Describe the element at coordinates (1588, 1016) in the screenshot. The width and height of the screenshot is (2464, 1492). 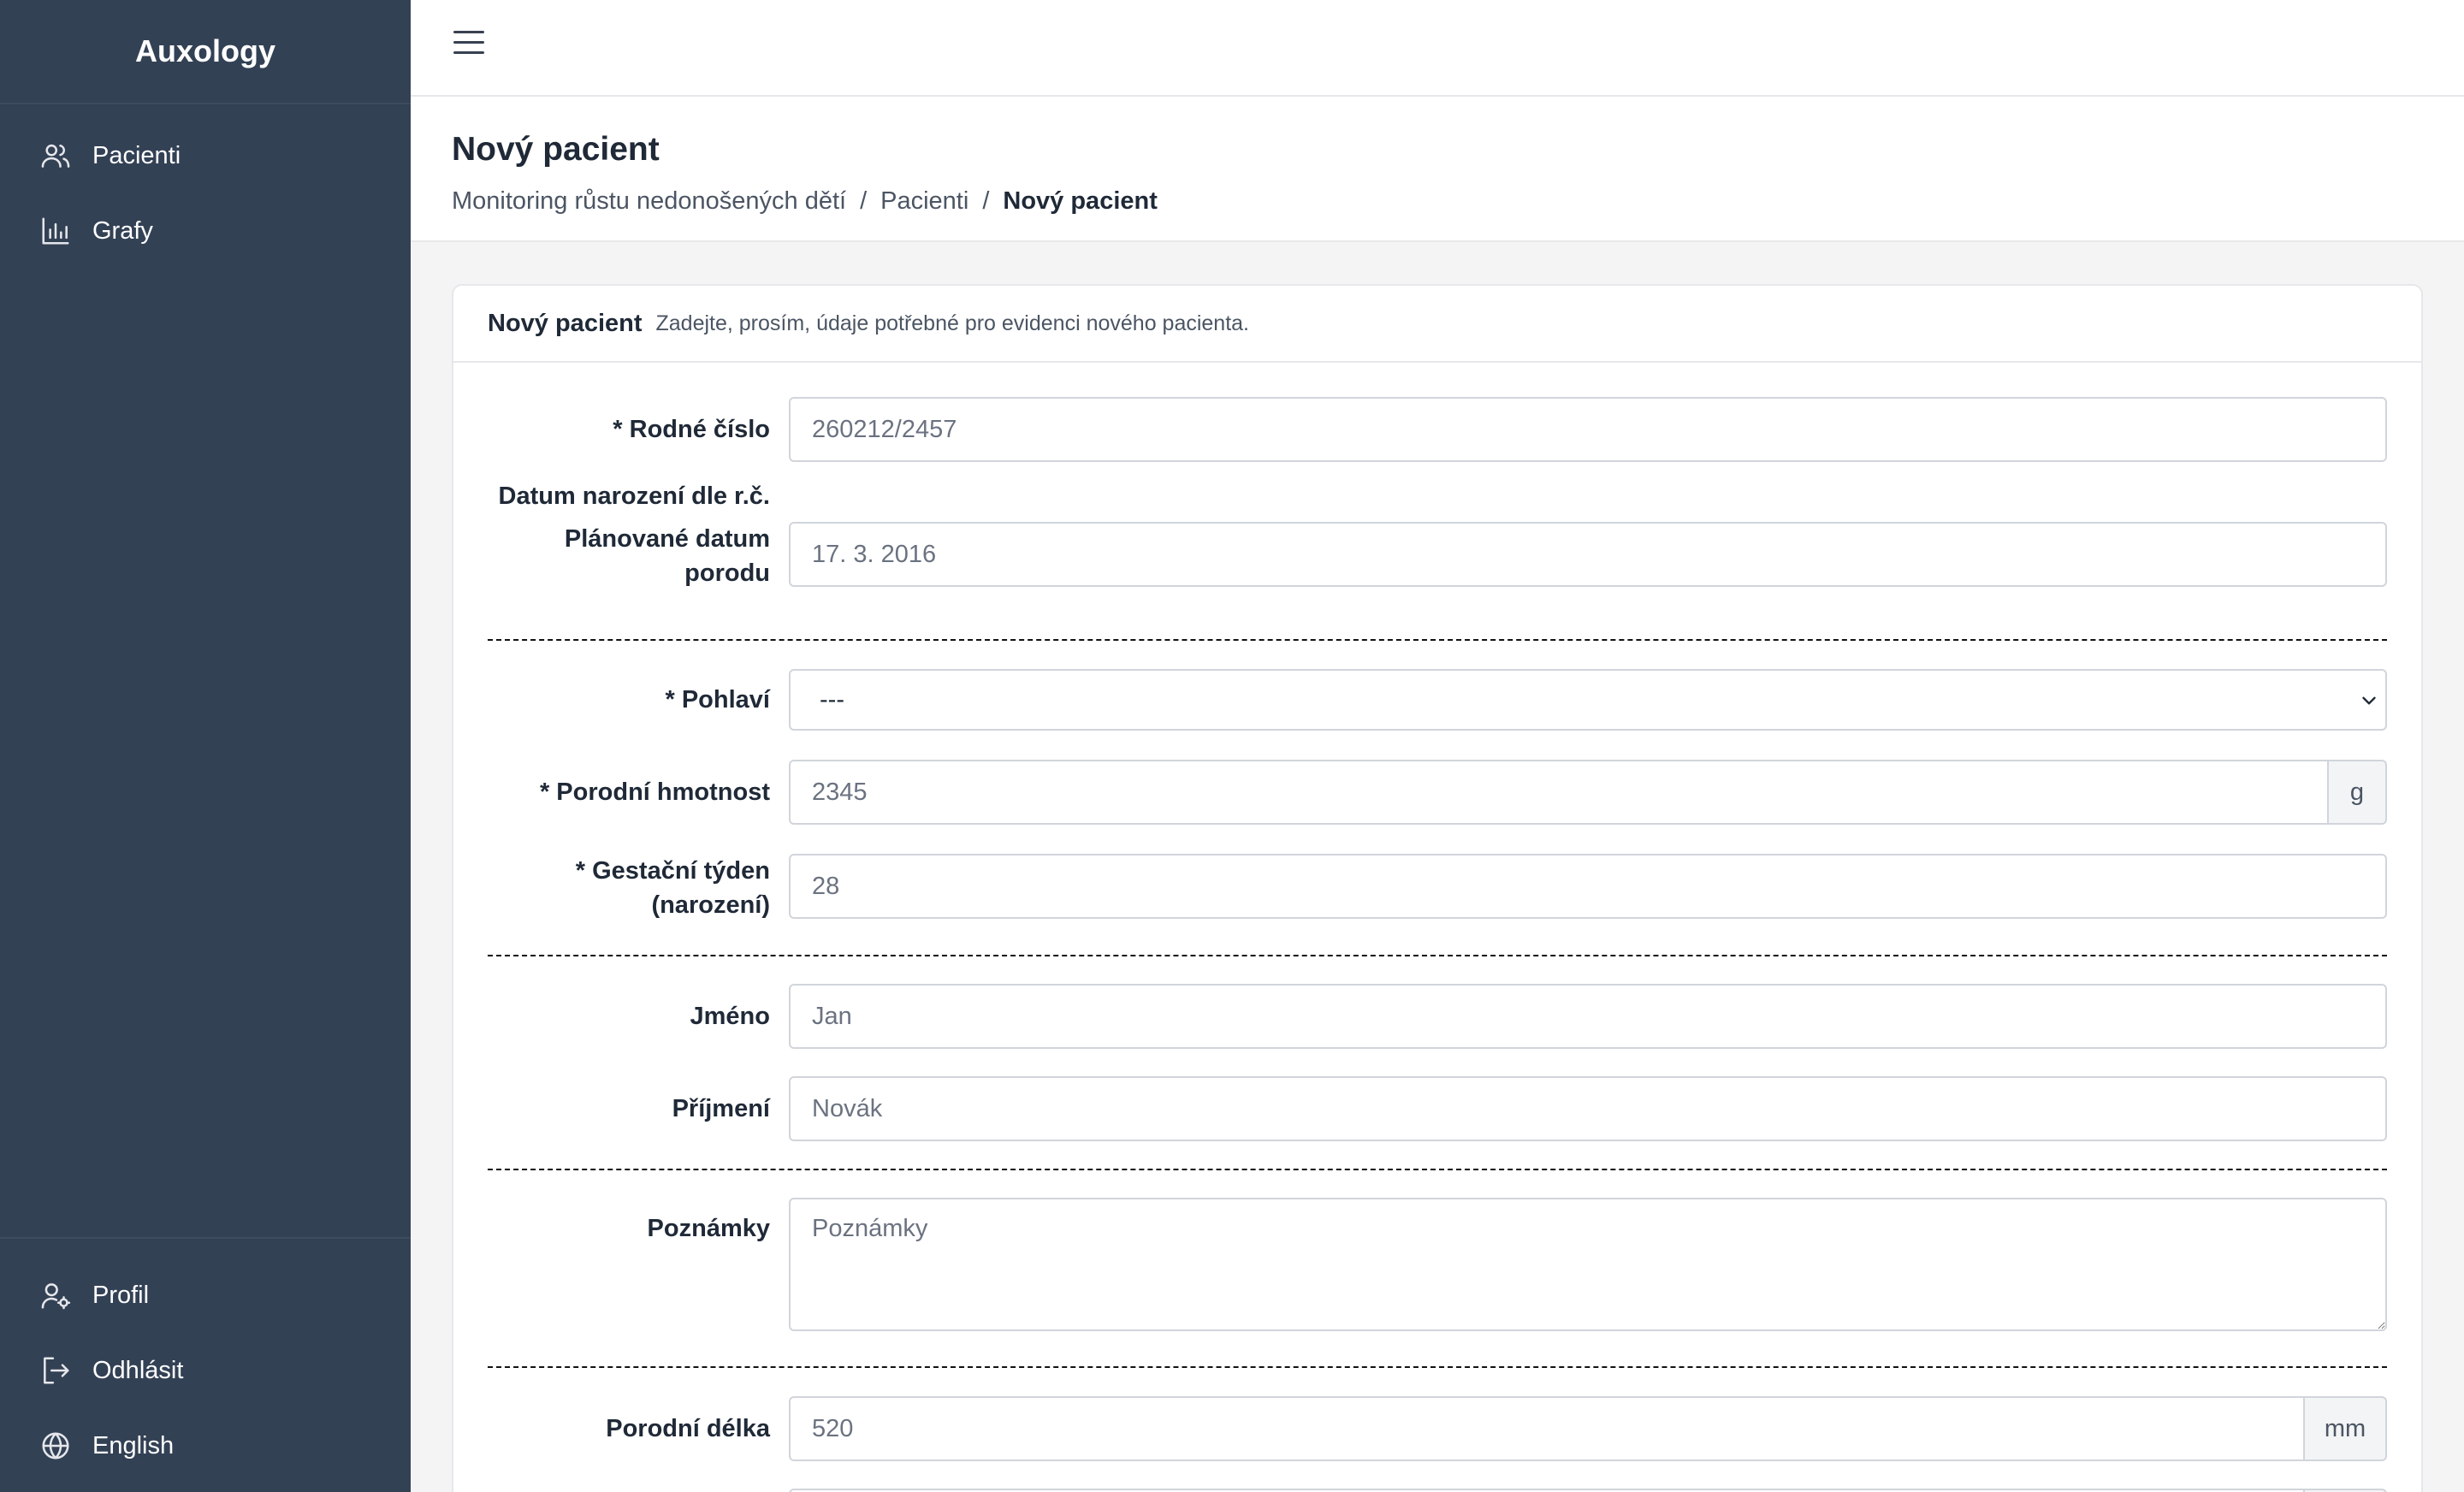
I see `jmeno-input` at that location.